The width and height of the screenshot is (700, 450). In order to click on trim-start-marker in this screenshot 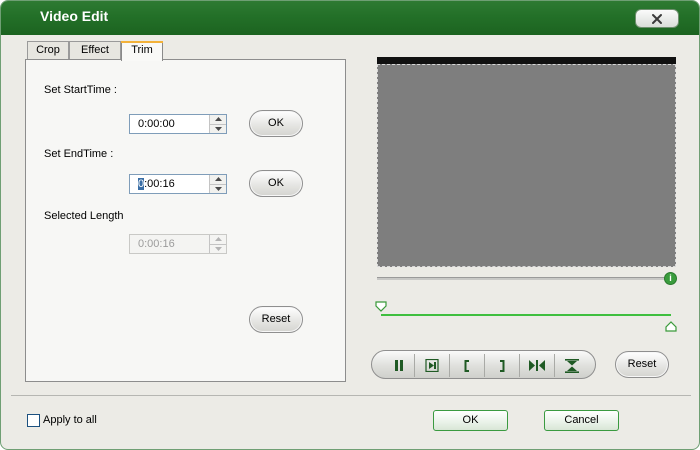, I will do `click(381, 308)`.